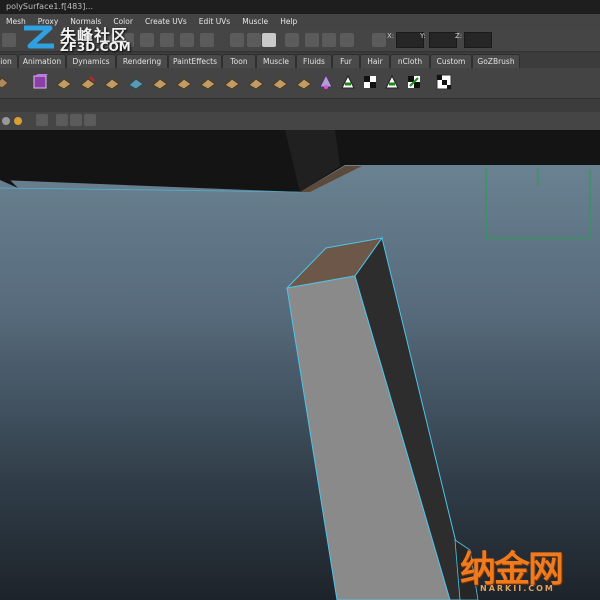  What do you see at coordinates (443, 40) in the screenshot?
I see `y-field` at bounding box center [443, 40].